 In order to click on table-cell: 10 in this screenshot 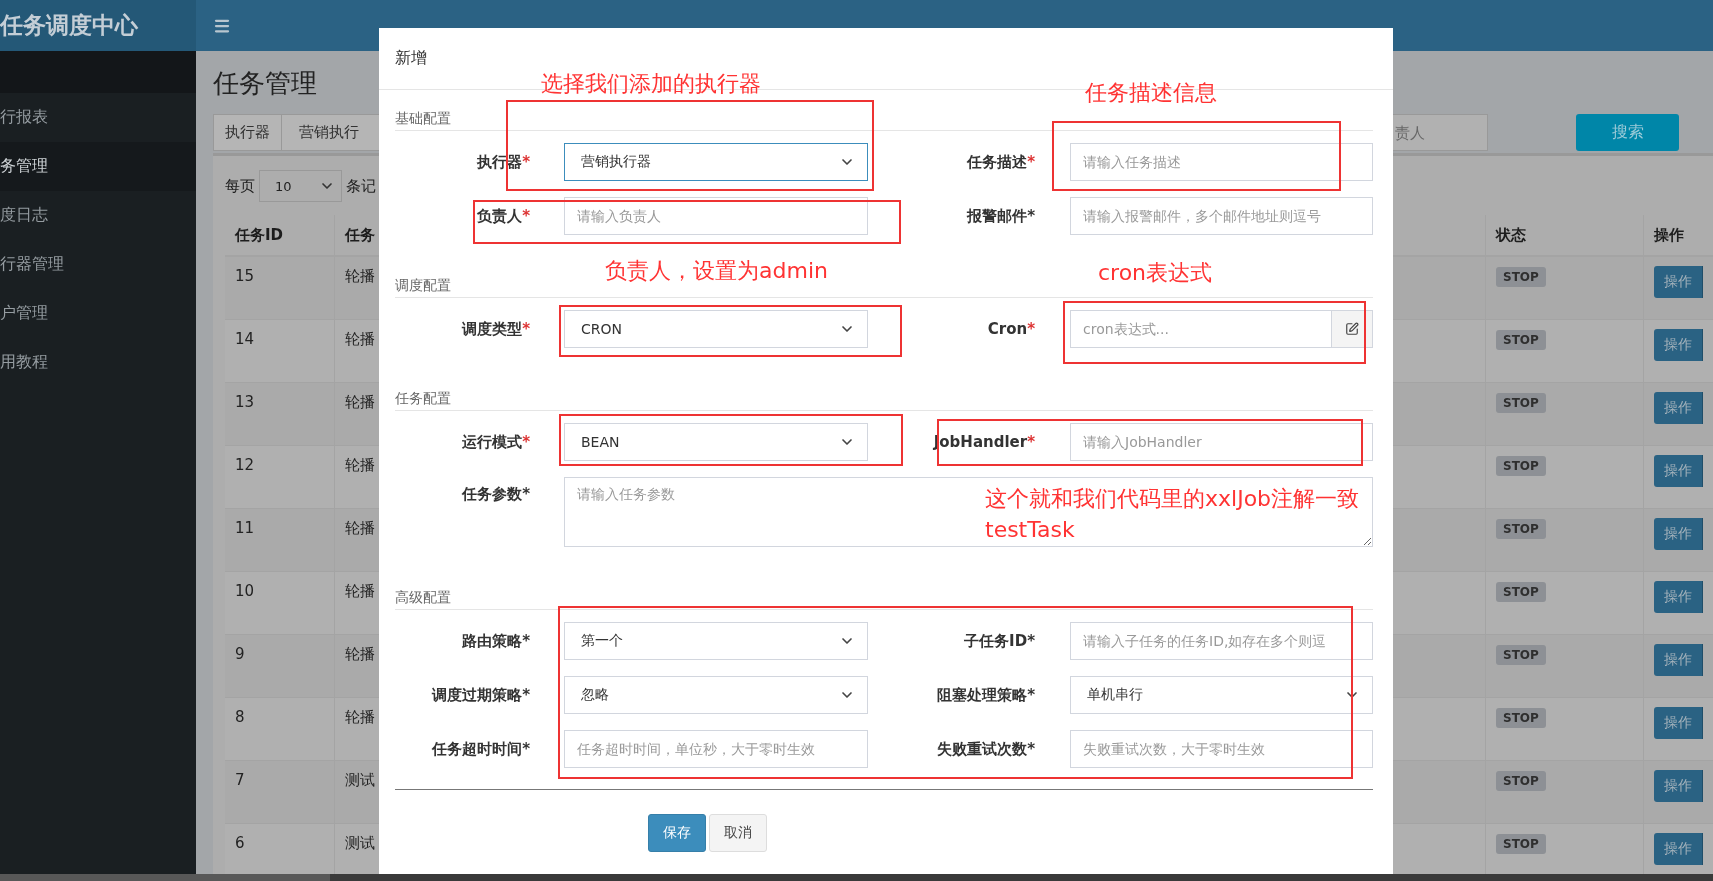, I will do `click(280, 603)`.